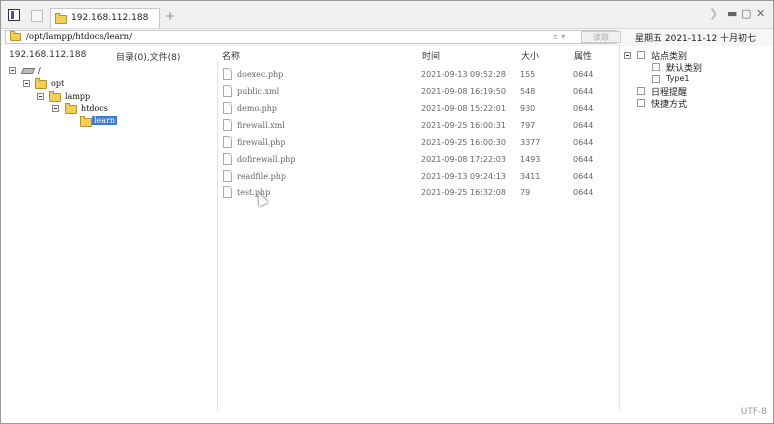 This screenshot has width=774, height=424. I want to click on column-header-size: 大小, so click(530, 55).